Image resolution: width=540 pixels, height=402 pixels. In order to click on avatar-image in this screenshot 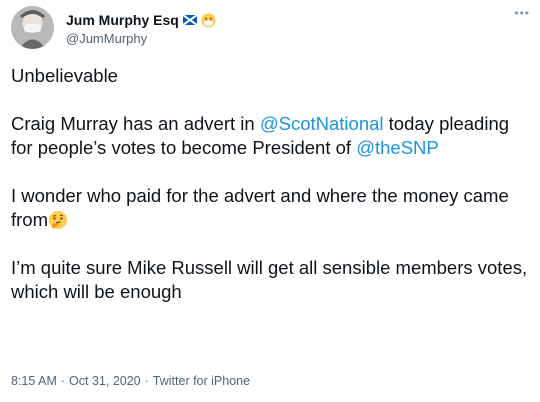, I will do `click(32, 27)`.